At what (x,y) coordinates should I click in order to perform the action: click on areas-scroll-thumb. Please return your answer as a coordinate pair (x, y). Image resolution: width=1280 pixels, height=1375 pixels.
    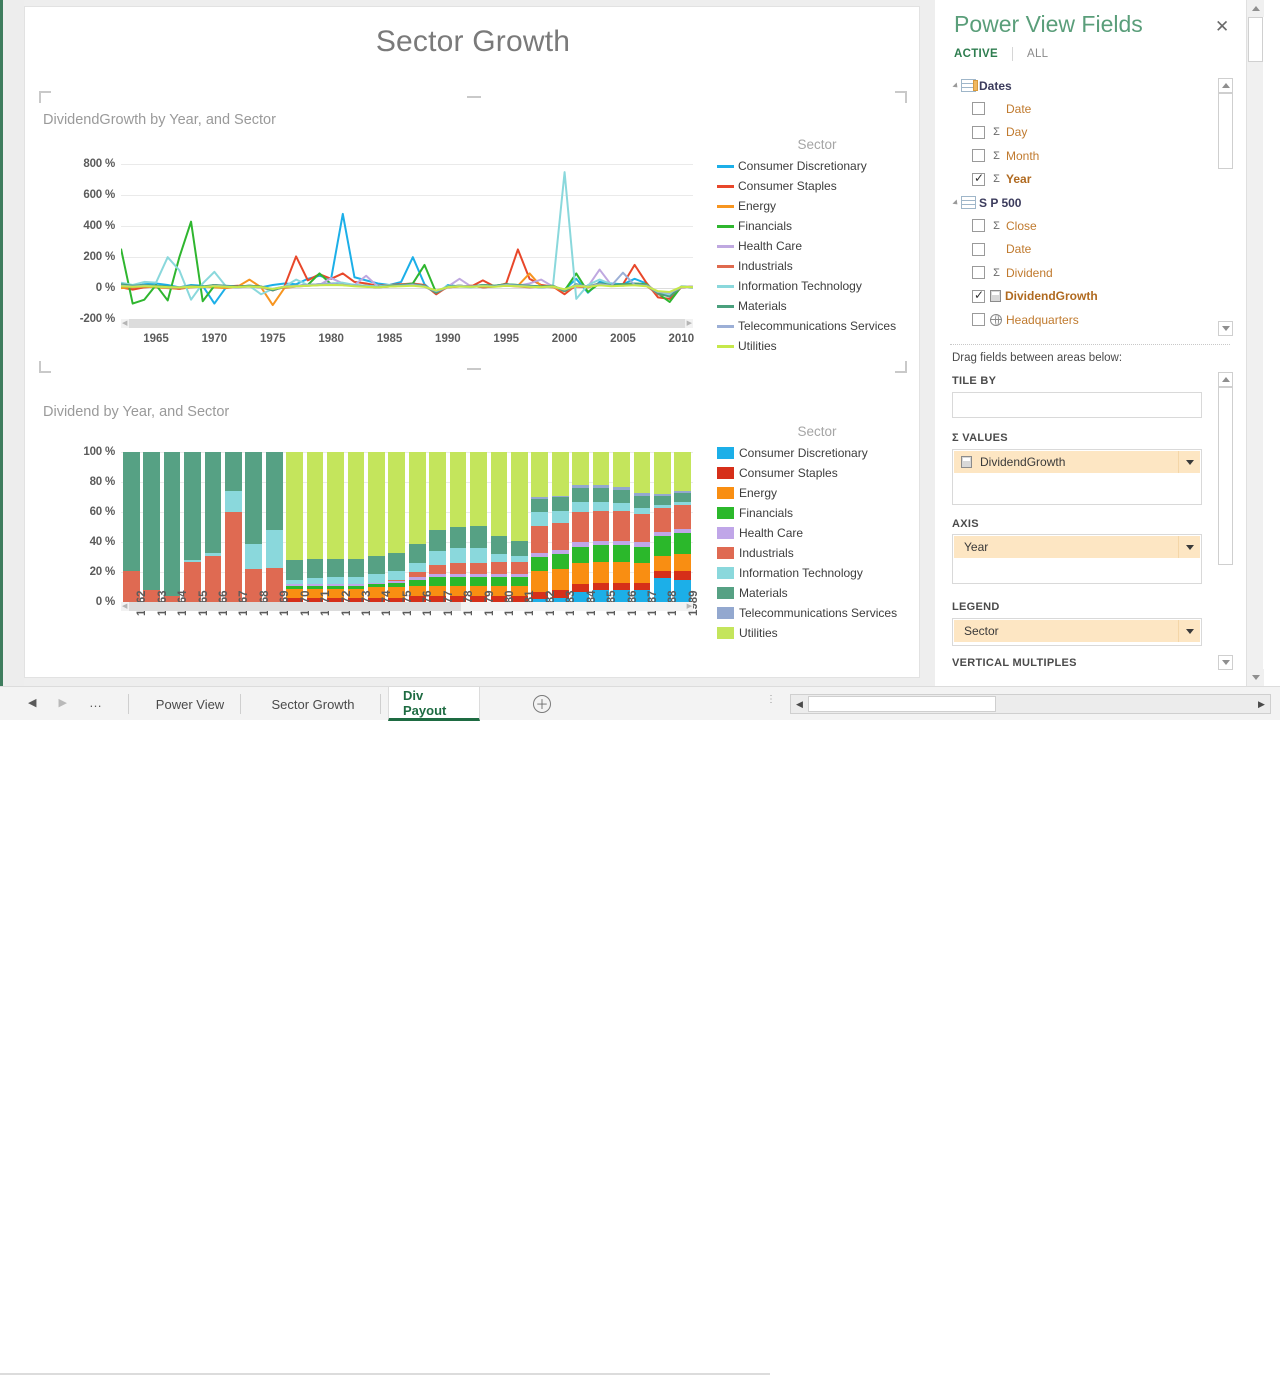
    Looking at the image, I should click on (1225, 476).